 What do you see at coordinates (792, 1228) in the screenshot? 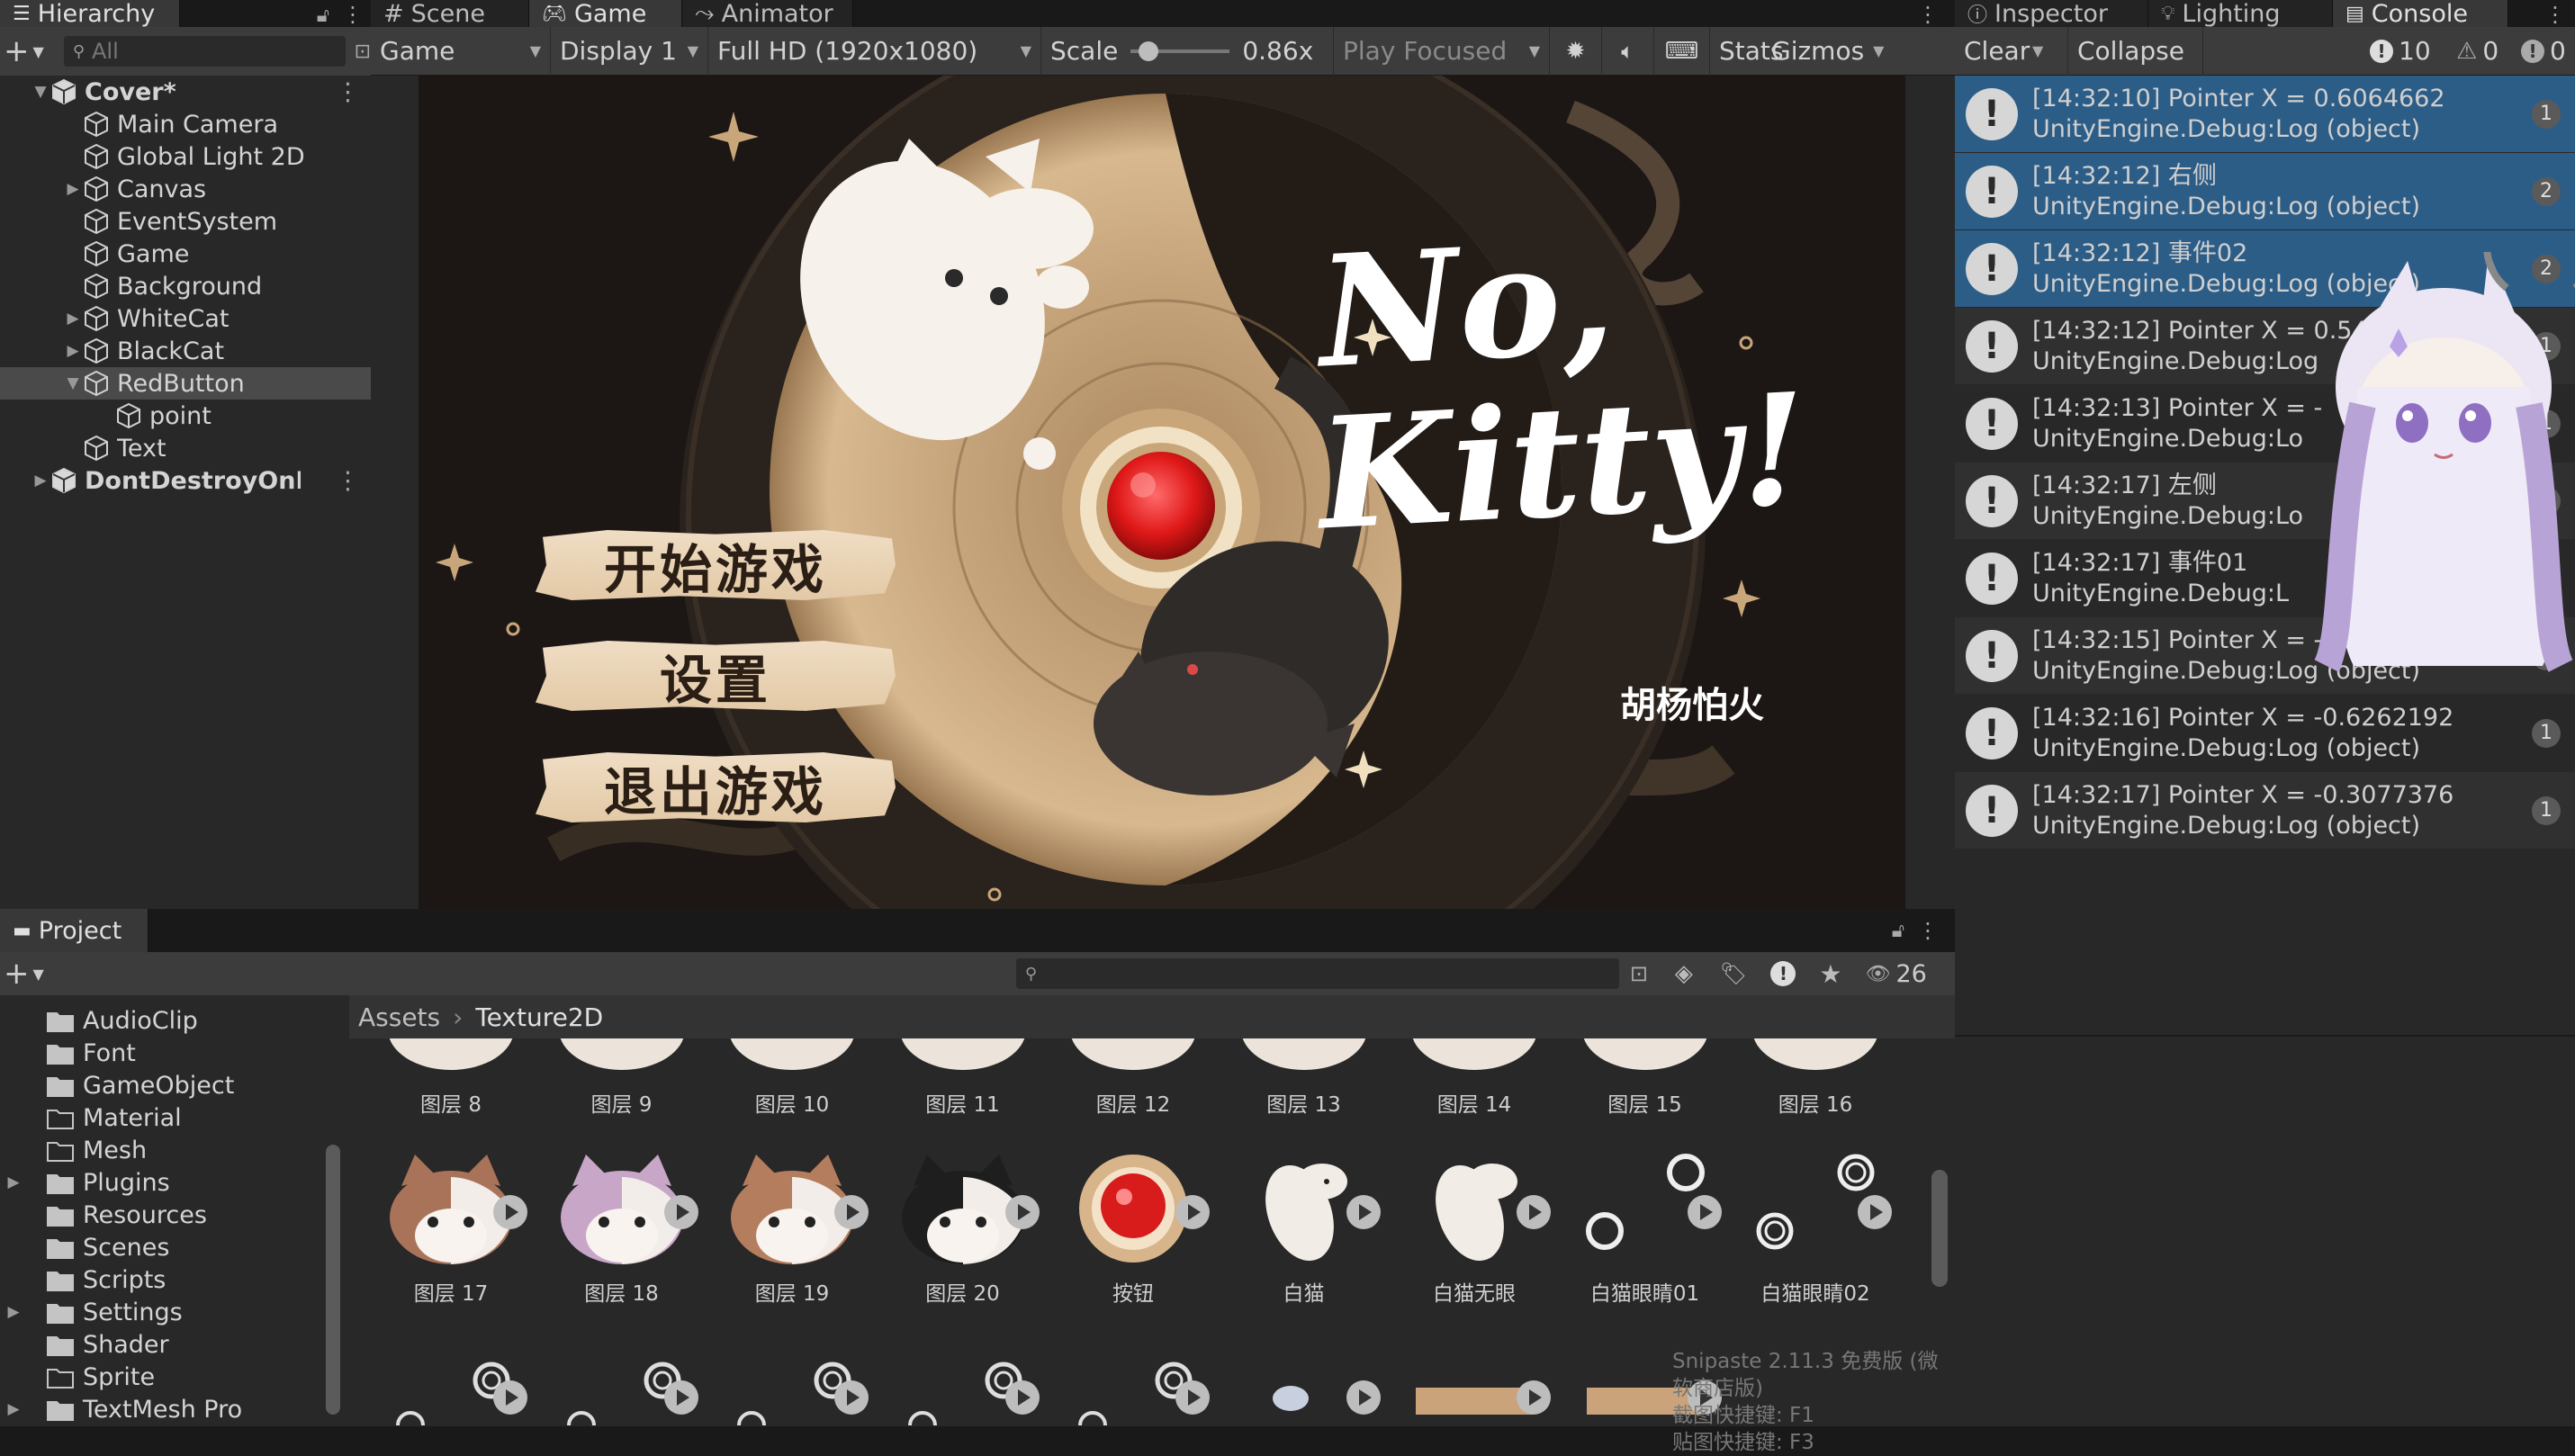
I see `asset-item: 图层 19` at bounding box center [792, 1228].